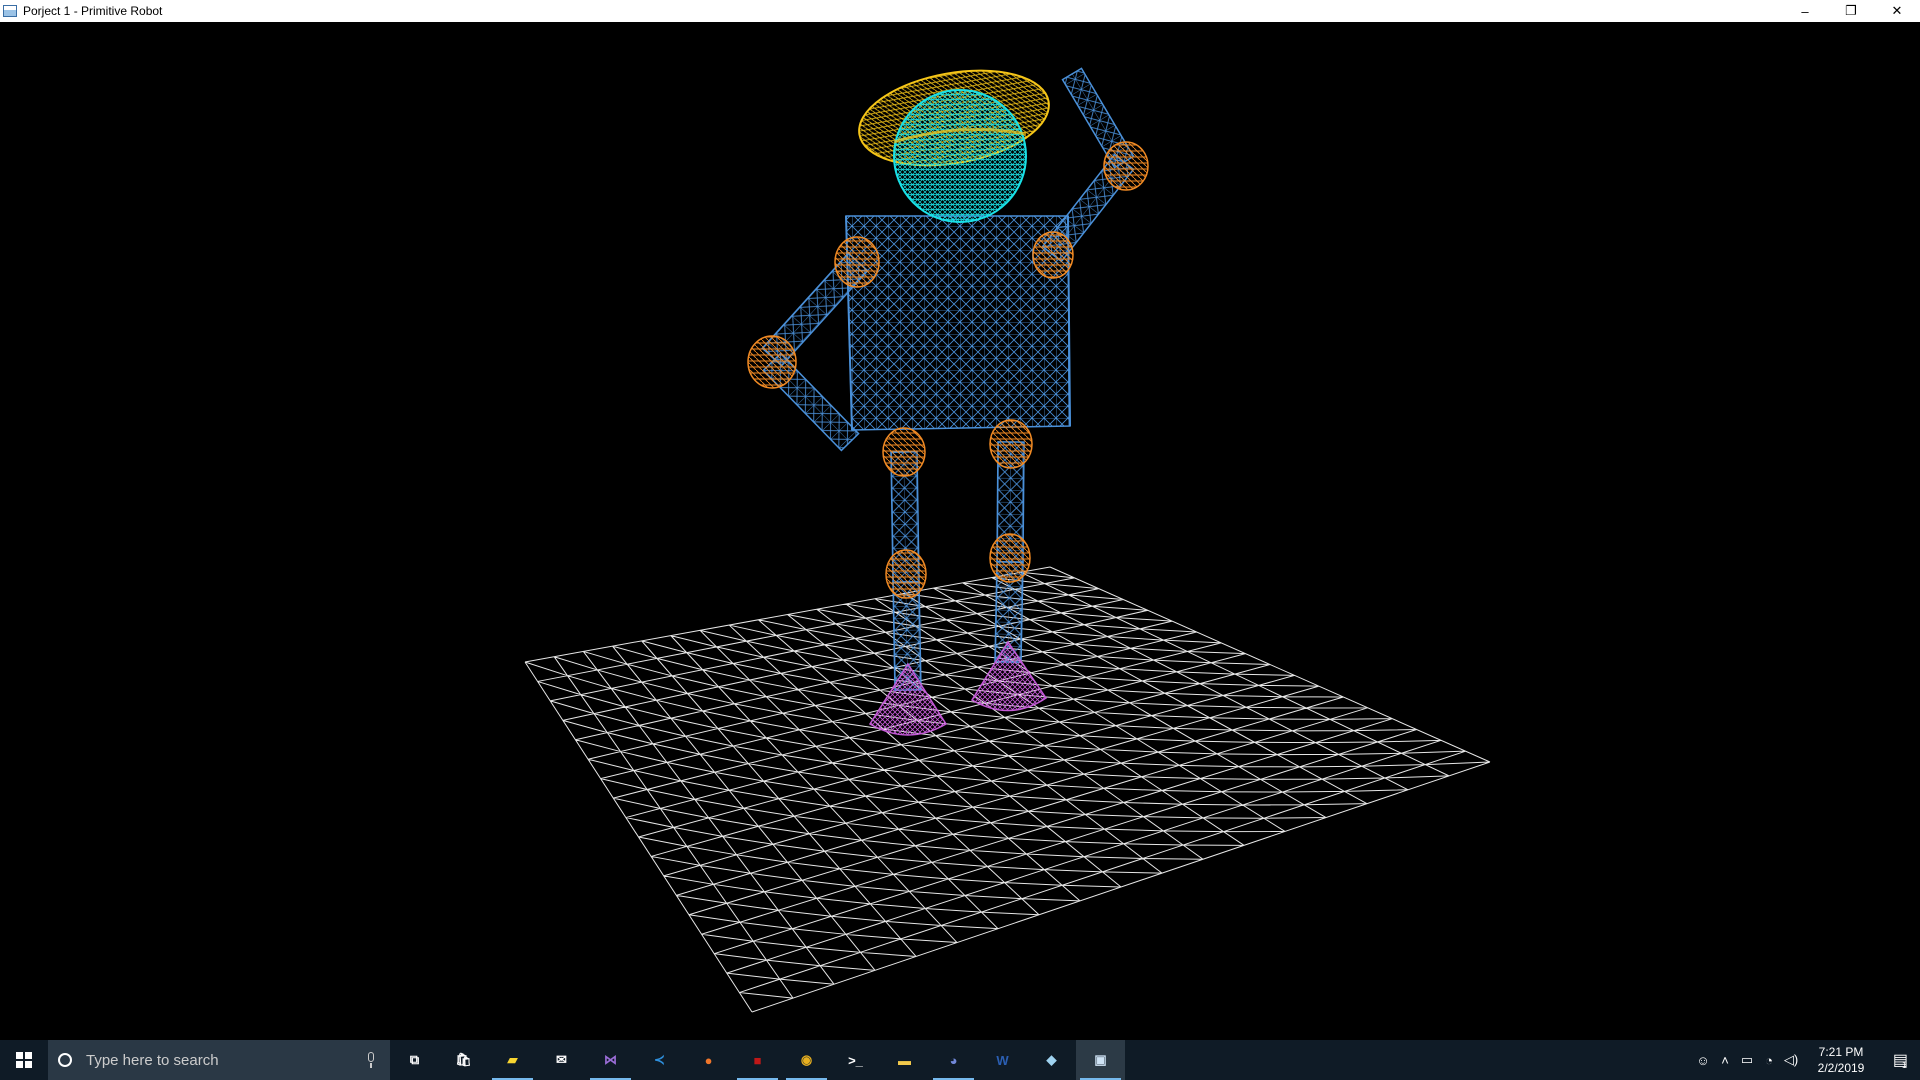 This screenshot has width=1920, height=1080. What do you see at coordinates (1011, 444) in the screenshot?
I see `robot-right-hip-joint` at bounding box center [1011, 444].